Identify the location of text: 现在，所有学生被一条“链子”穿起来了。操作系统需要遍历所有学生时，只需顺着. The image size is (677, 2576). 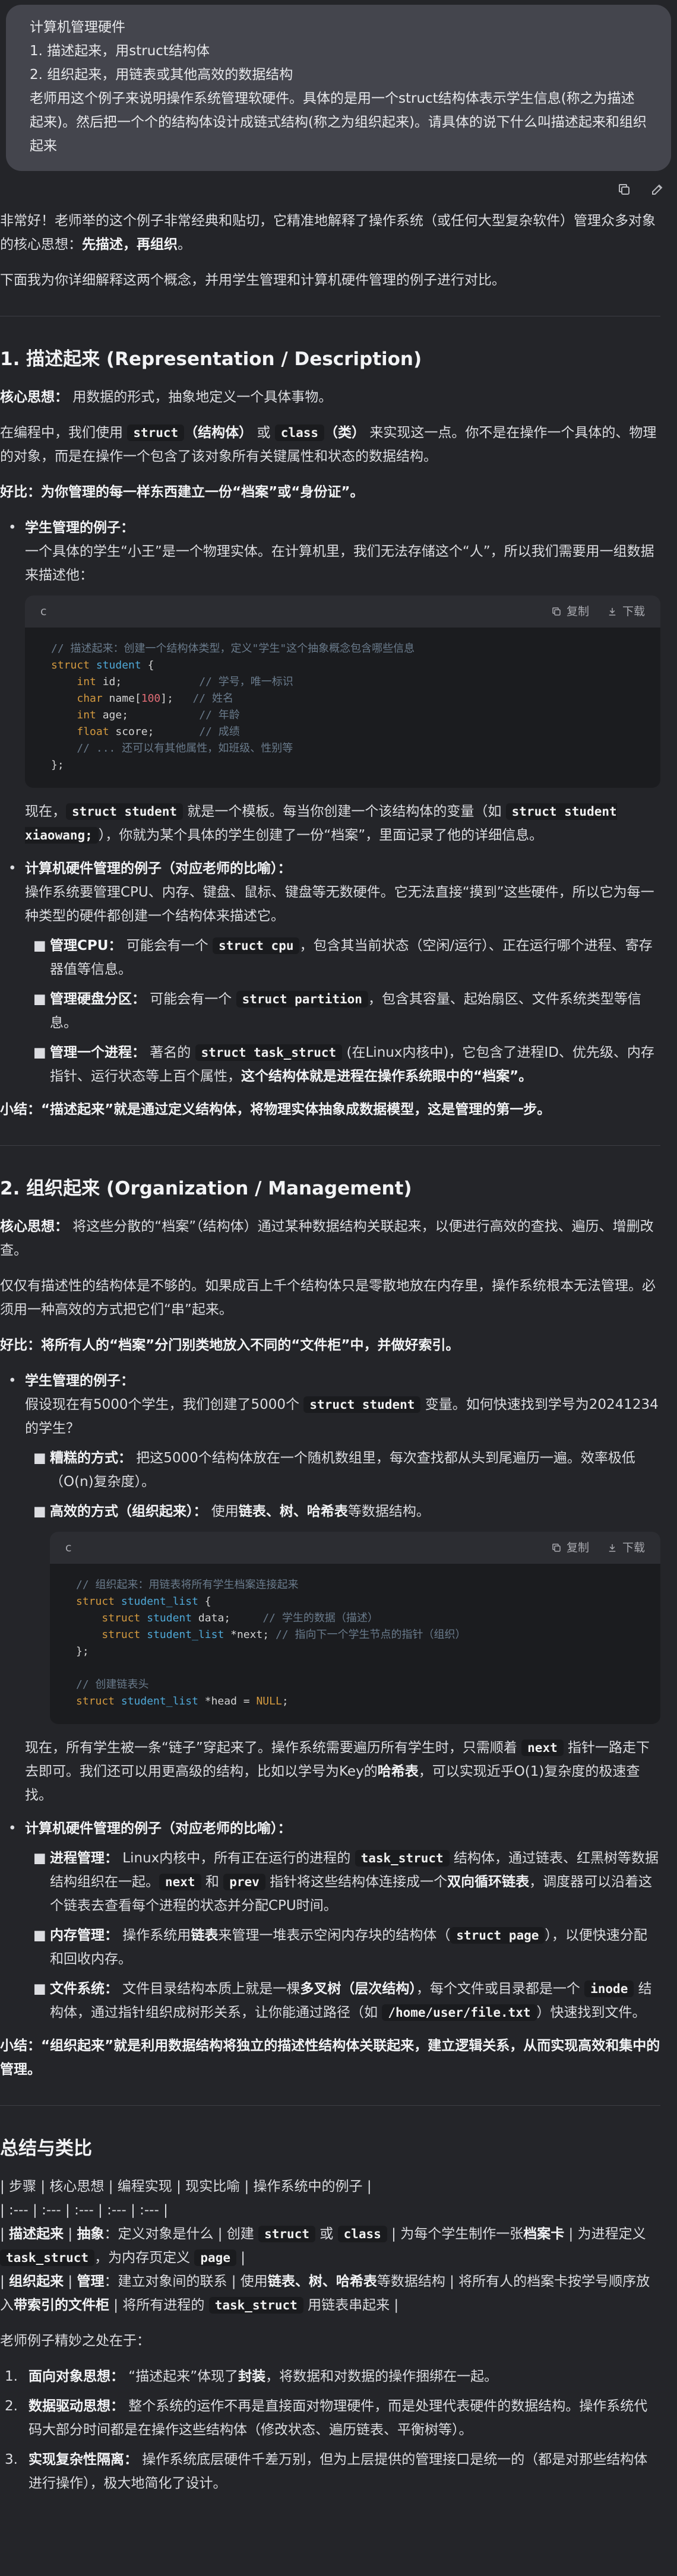
(273, 1748).